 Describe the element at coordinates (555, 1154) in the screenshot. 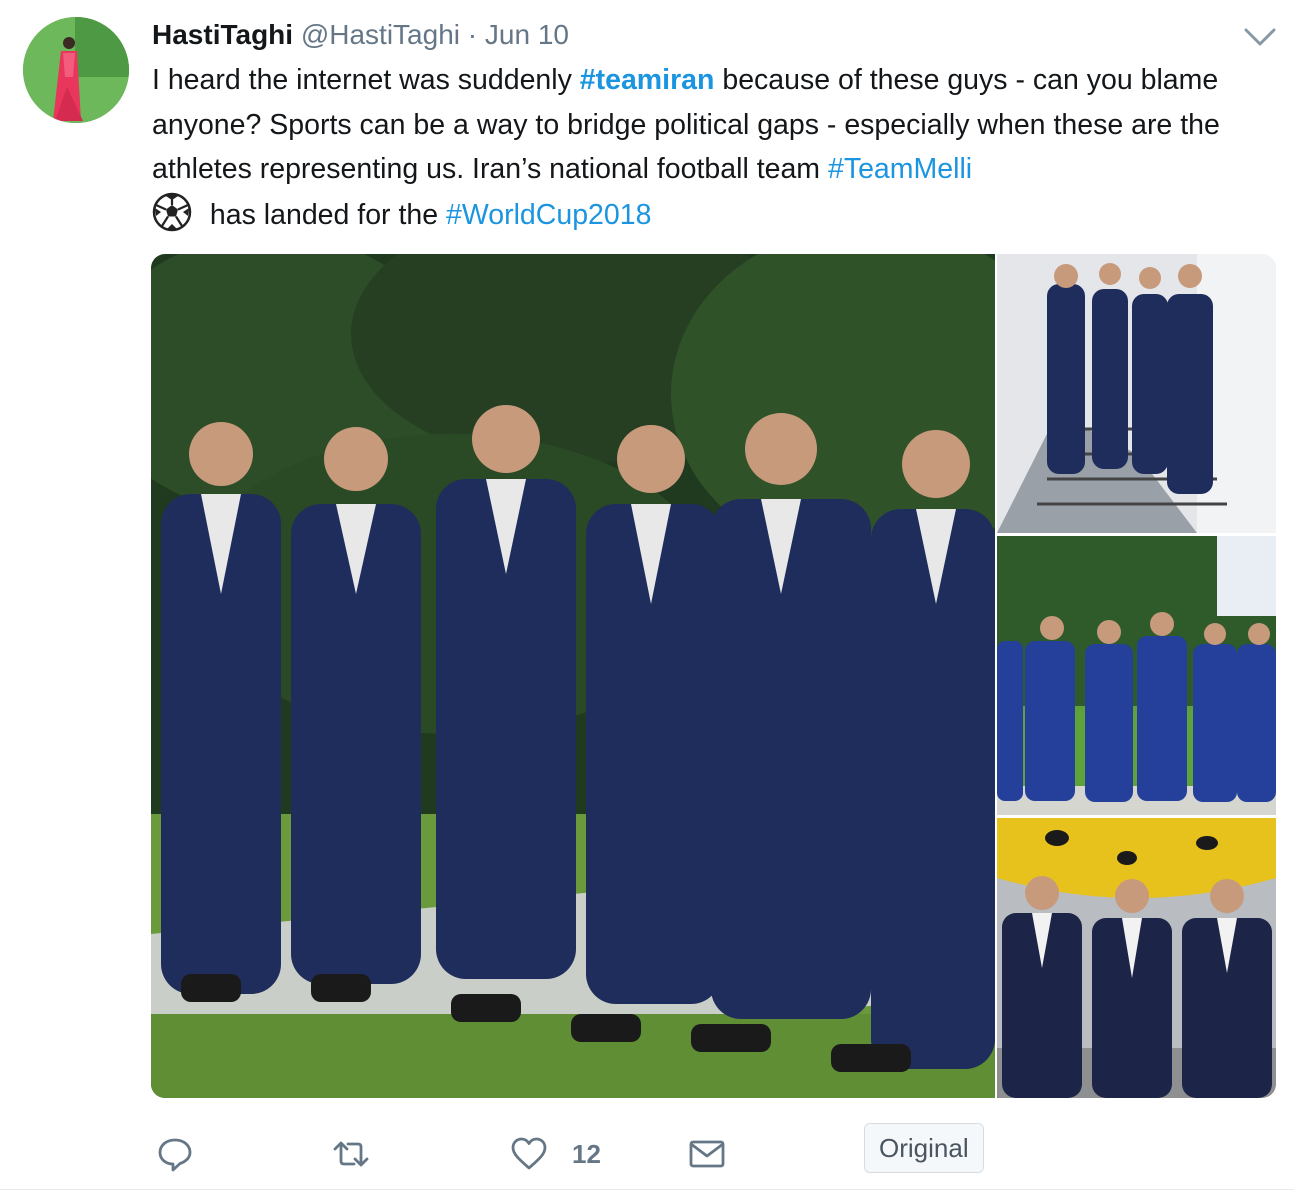

I see `like-button: 12` at that location.